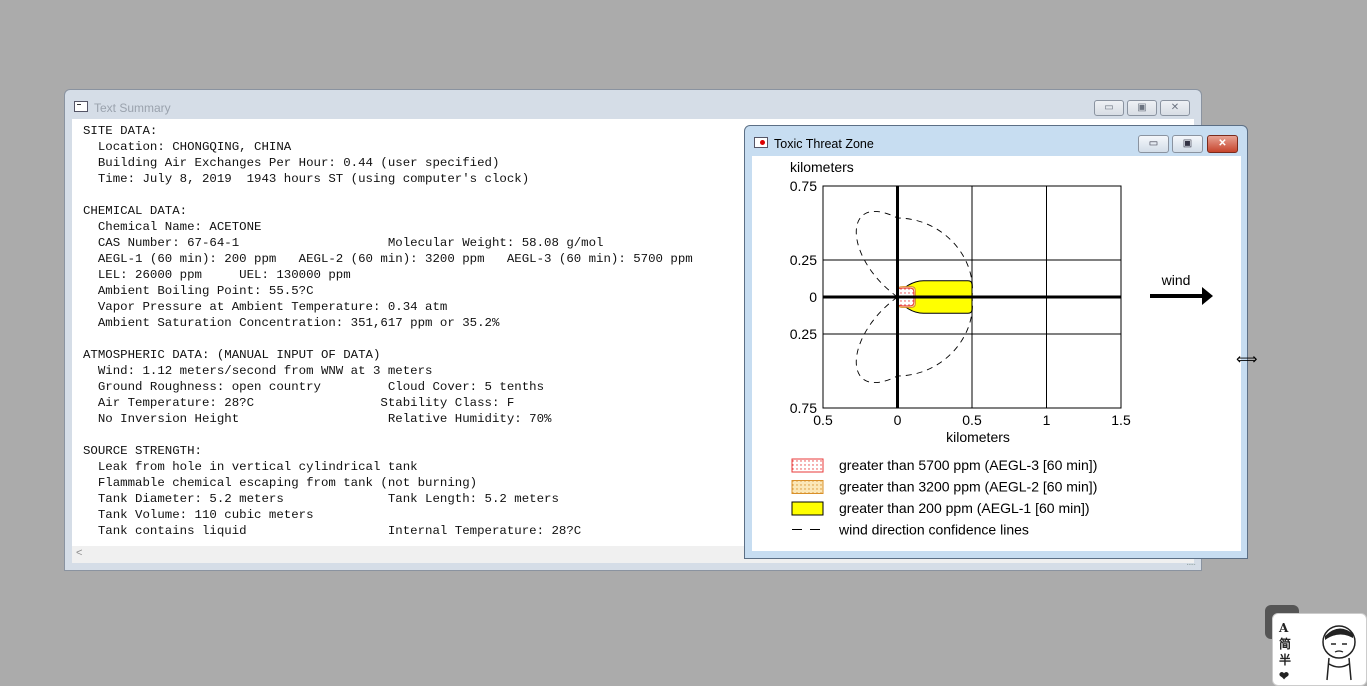 The image size is (1367, 686). I want to click on threat-zone-titlebar: Toxic Threat Zone ▭ ▣ ✕, so click(996, 141).